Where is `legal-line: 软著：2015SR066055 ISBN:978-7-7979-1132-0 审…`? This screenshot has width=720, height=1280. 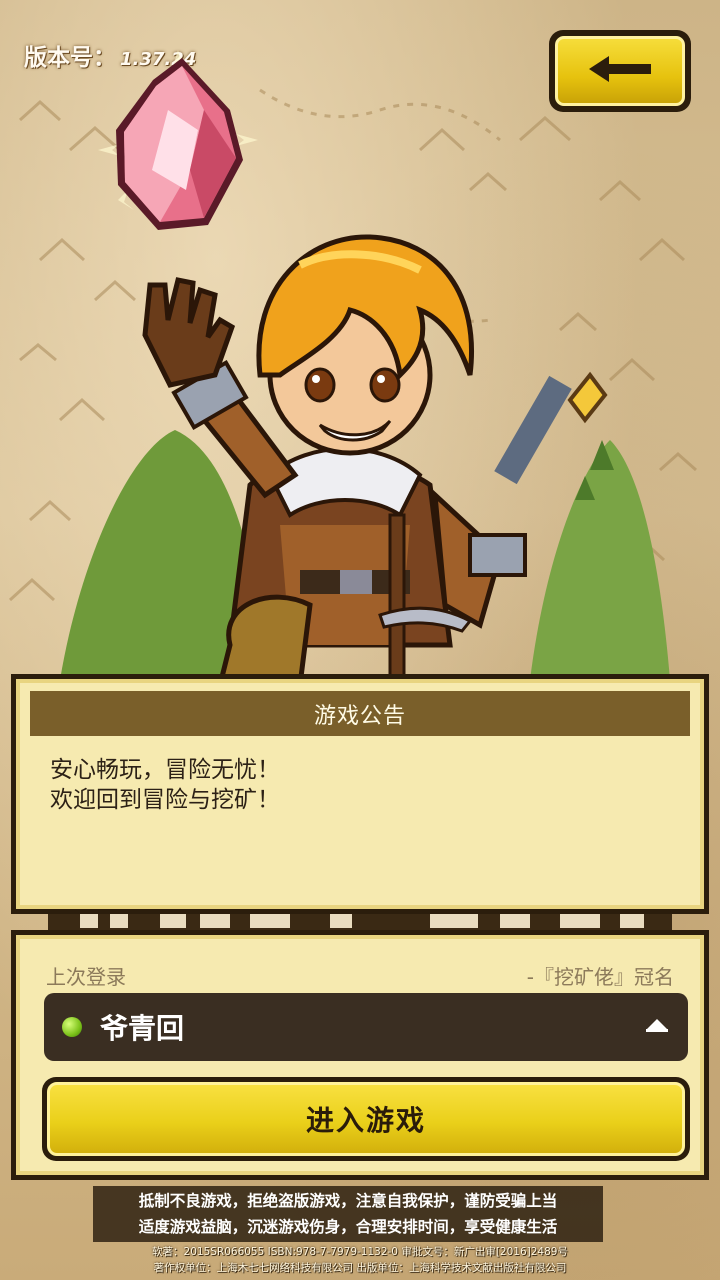 legal-line: 软著：2015SR066055 ISBN:978-7-7979-1132-0 审… is located at coordinates (360, 1252).